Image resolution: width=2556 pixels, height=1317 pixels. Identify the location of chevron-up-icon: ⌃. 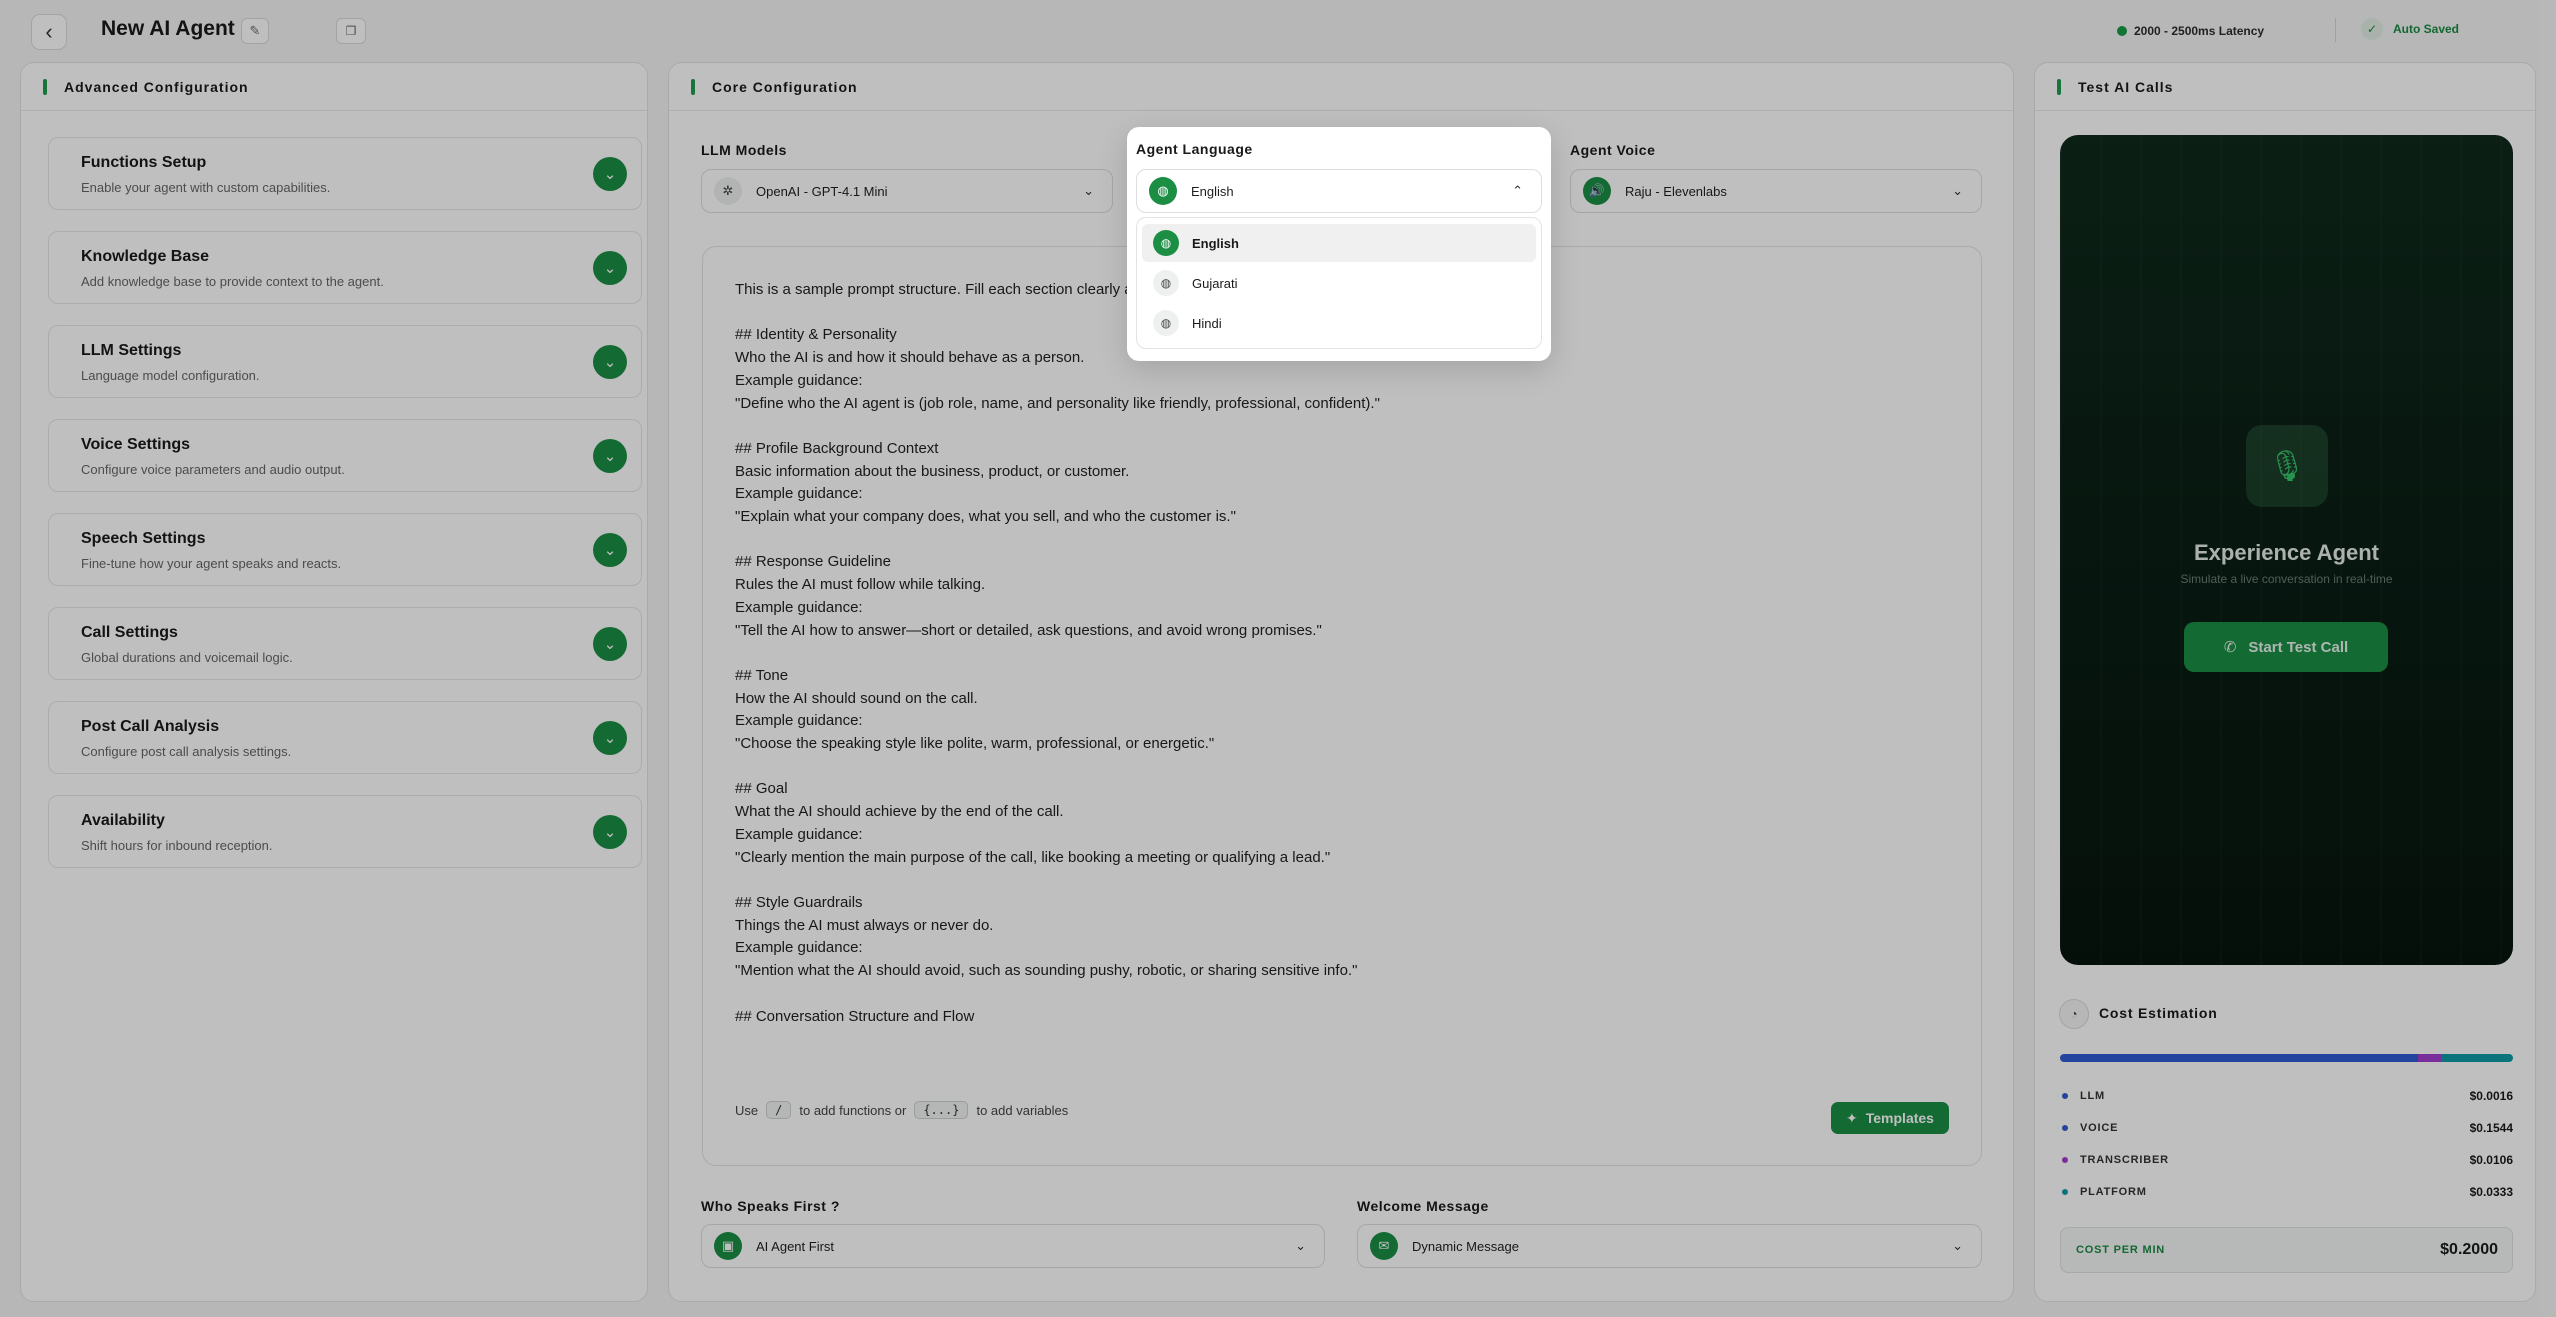
(1517, 190).